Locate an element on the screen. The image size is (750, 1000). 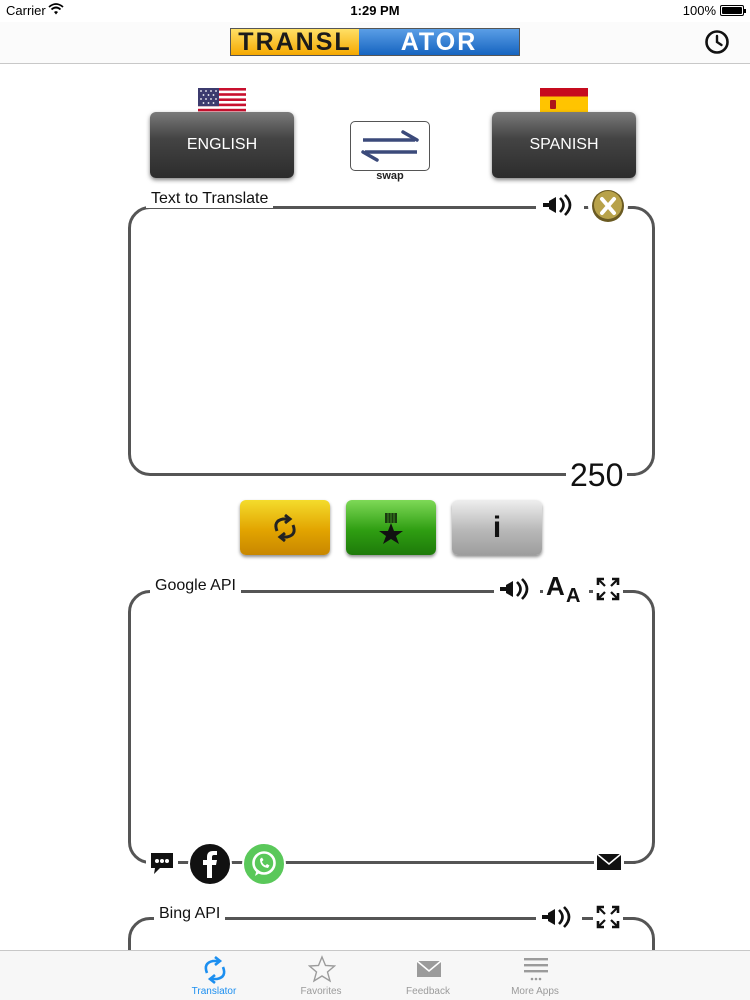
clock-icon is located at coordinates (717, 42).